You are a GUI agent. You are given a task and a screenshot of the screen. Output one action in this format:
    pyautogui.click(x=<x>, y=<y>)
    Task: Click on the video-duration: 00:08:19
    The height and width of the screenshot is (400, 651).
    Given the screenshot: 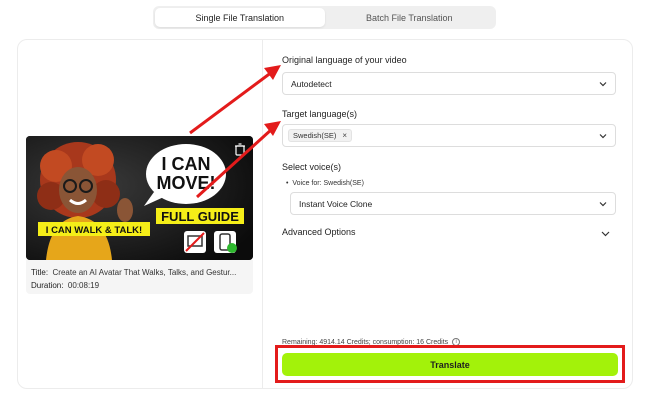 What is the action you would take?
    pyautogui.click(x=83, y=285)
    